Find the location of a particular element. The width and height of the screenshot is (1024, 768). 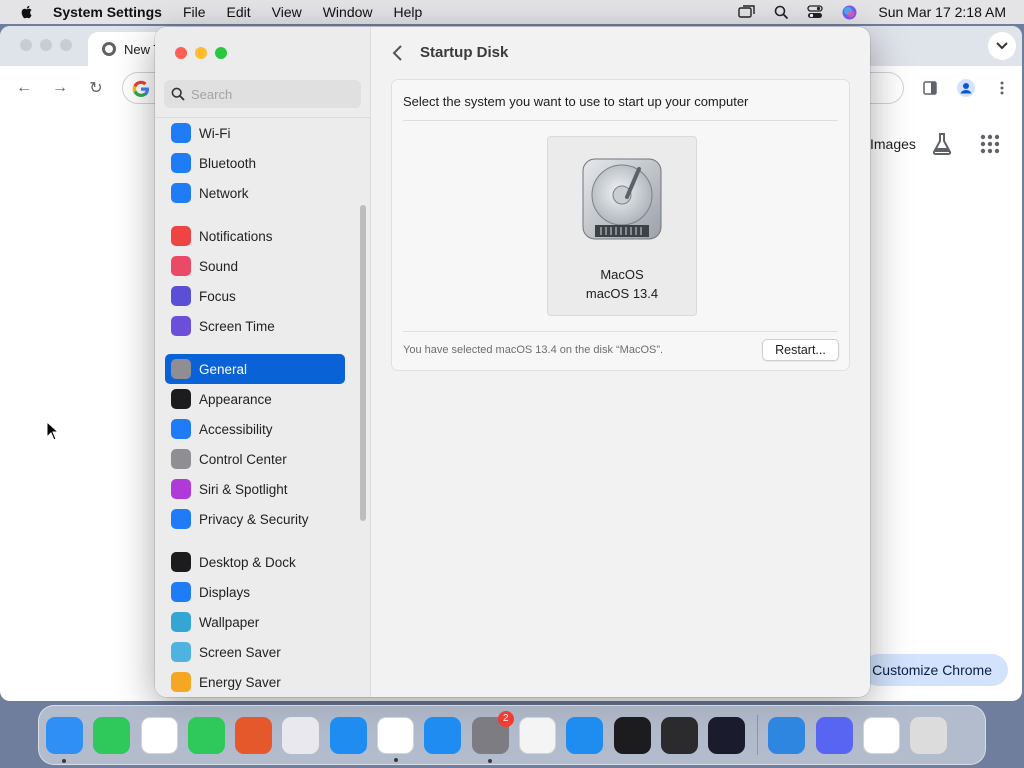

sidebar-scrollbar is located at coordinates (363, 363).